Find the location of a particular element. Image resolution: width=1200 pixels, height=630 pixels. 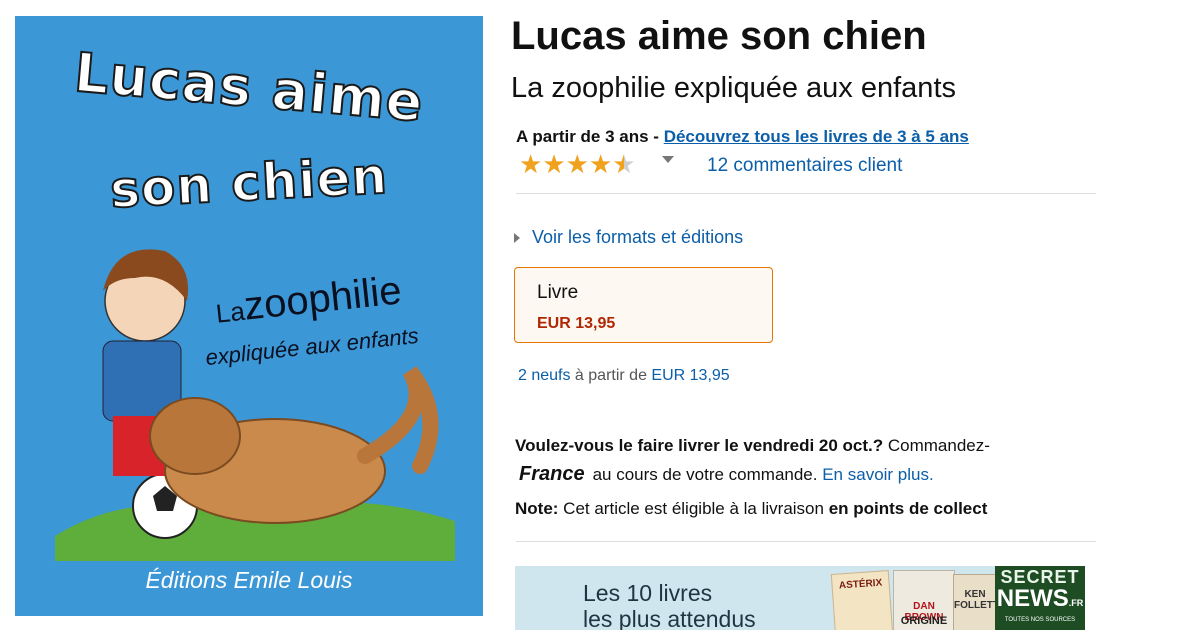

format-name: Livre is located at coordinates (558, 292).